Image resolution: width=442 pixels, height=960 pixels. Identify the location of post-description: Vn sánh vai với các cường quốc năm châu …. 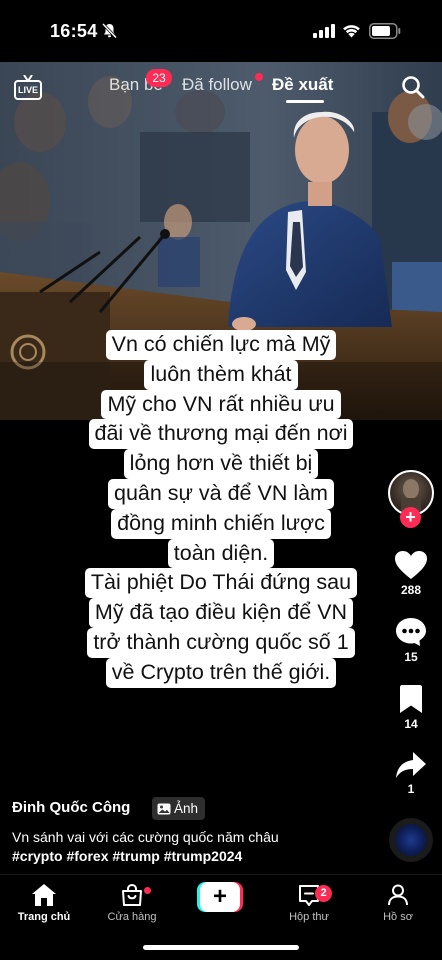
(192, 847).